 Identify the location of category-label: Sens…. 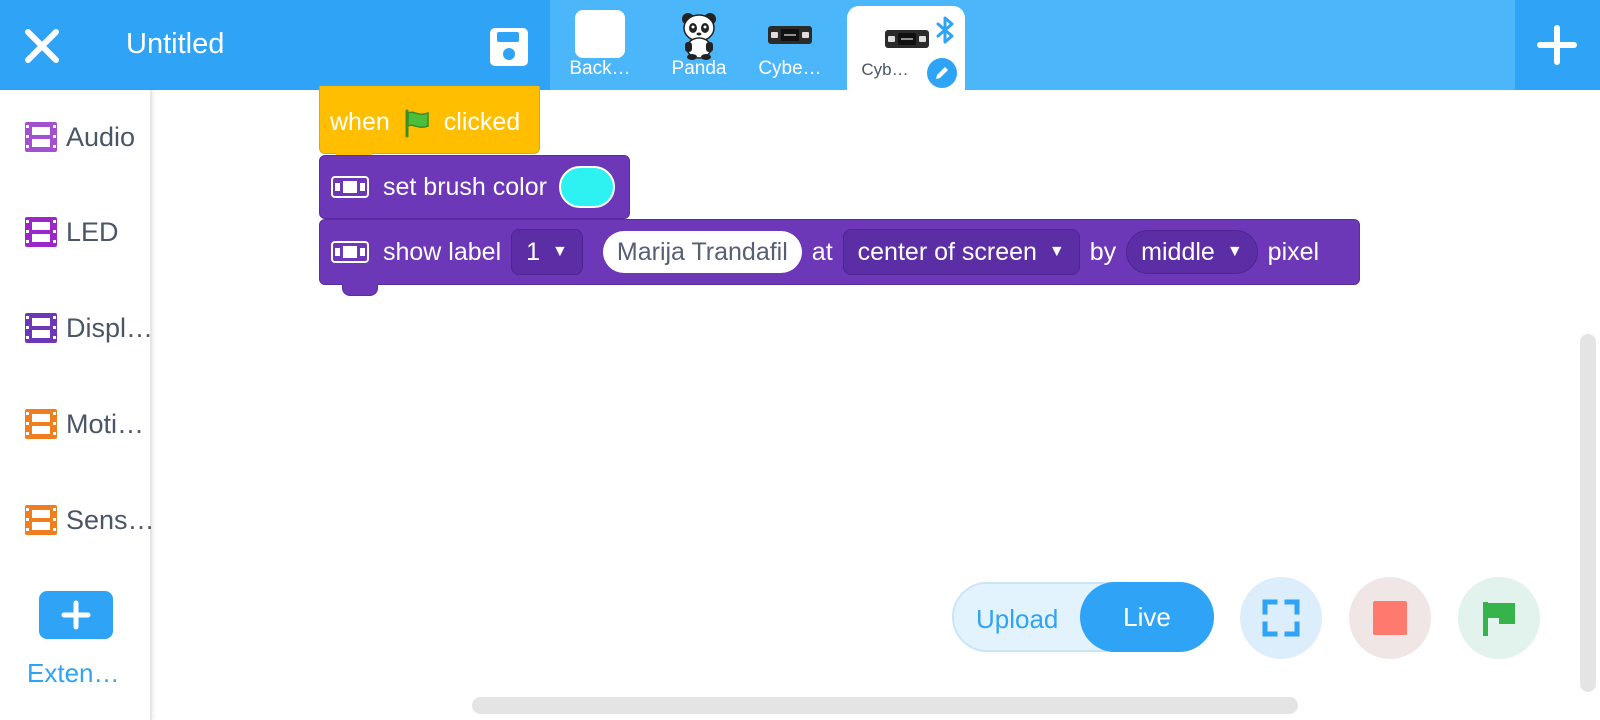
(110, 519).